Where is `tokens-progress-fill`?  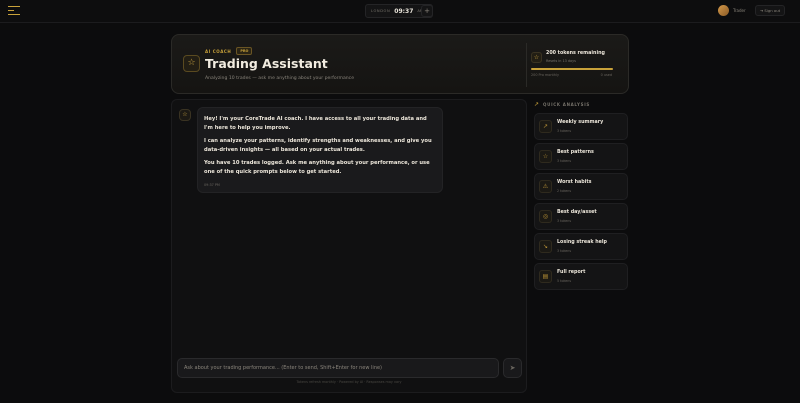 tokens-progress-fill is located at coordinates (572, 69).